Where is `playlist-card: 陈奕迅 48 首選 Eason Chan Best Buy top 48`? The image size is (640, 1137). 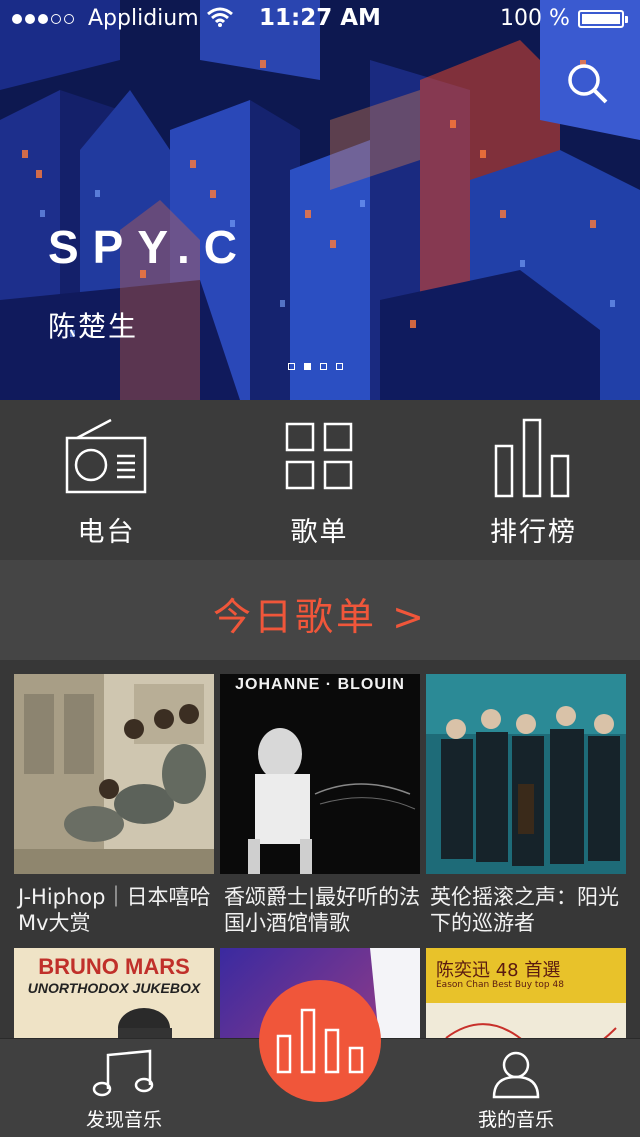
playlist-card: 陈奕迅 48 首選 Eason Chan Best Buy top 48 is located at coordinates (526, 999).